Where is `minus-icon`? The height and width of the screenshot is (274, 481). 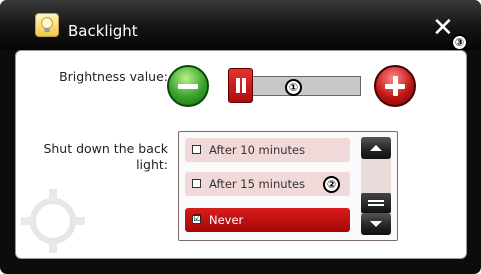 minus-icon is located at coordinates (188, 86).